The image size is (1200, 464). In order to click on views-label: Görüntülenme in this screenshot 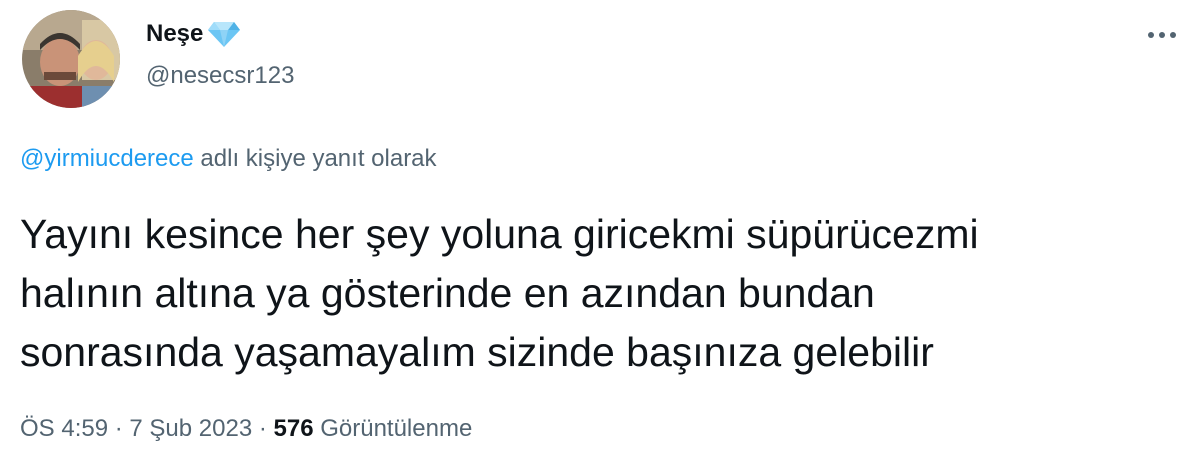, I will do `click(393, 428)`.